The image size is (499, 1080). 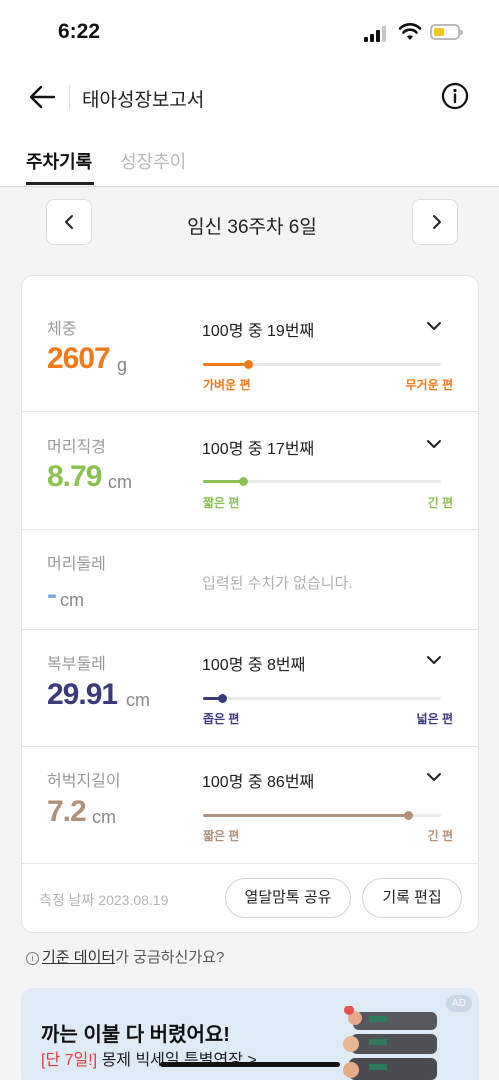 I want to click on reference-data-link-text: 기준 데이터, so click(x=78, y=957).